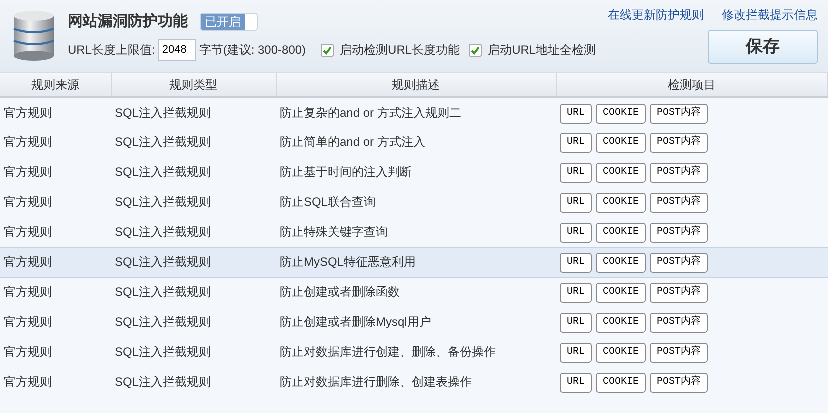 The width and height of the screenshot is (828, 413). What do you see at coordinates (416, 262) in the screenshot?
I see `table-cell: 防止MySQL特征恶意利用` at bounding box center [416, 262].